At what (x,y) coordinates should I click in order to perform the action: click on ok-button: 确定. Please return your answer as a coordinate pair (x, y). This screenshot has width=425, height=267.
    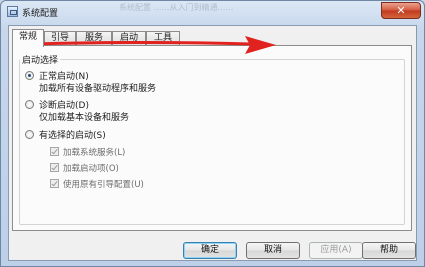
    Looking at the image, I should click on (210, 250).